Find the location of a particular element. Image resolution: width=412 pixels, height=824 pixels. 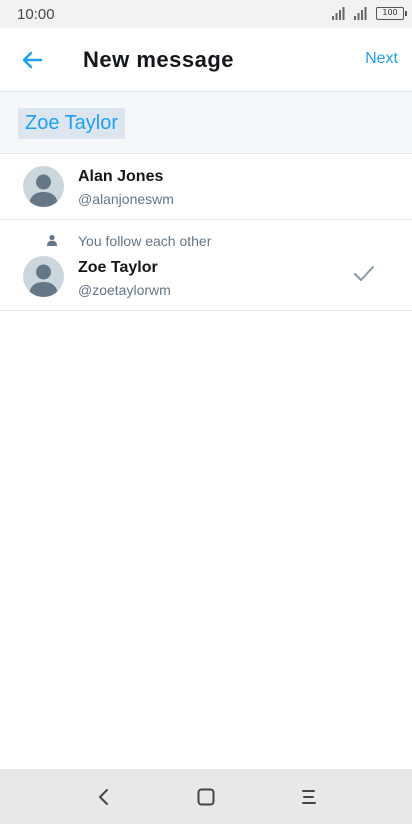

back-icon is located at coordinates (103, 797).